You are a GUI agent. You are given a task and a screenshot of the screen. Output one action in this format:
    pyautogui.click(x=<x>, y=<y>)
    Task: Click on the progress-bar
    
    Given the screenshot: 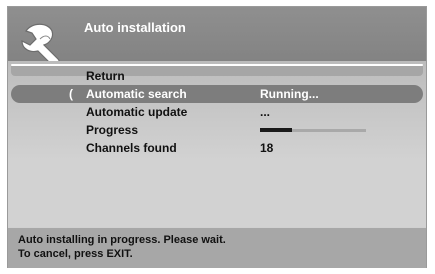 What is the action you would take?
    pyautogui.click(x=313, y=130)
    